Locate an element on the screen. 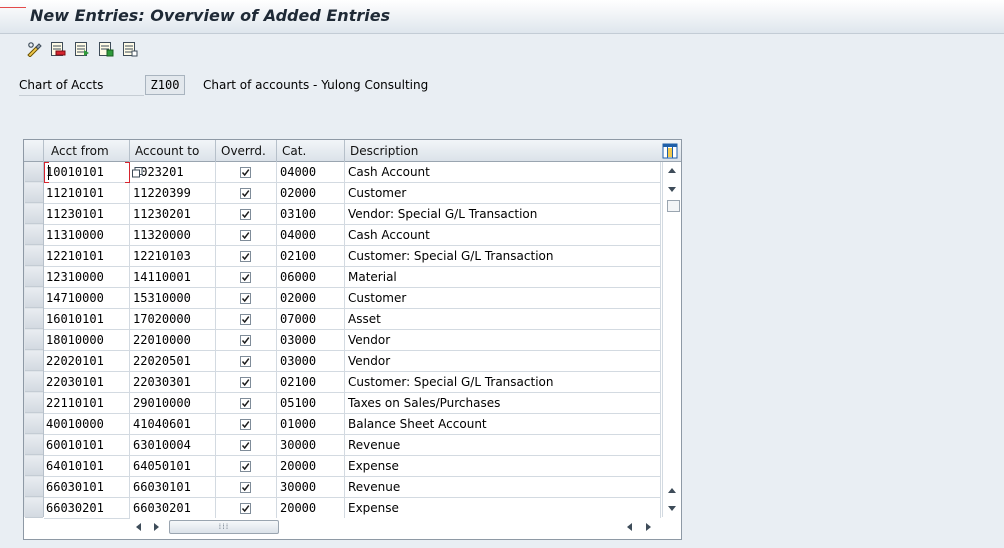 The width and height of the screenshot is (1004, 548). column-header-description: Description is located at coordinates (503, 151).